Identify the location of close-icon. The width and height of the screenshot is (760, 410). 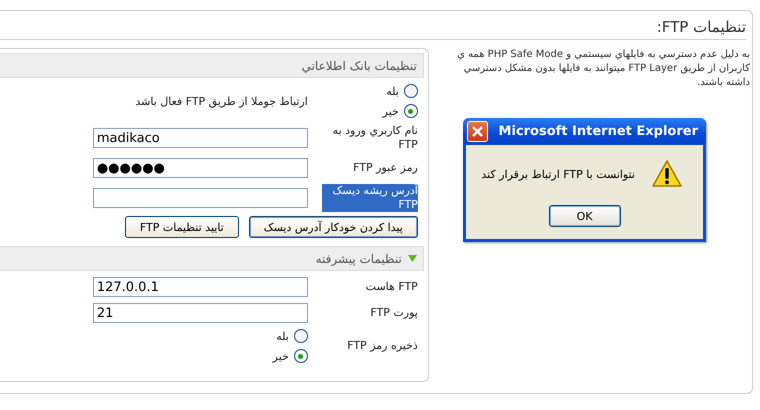
(477, 131).